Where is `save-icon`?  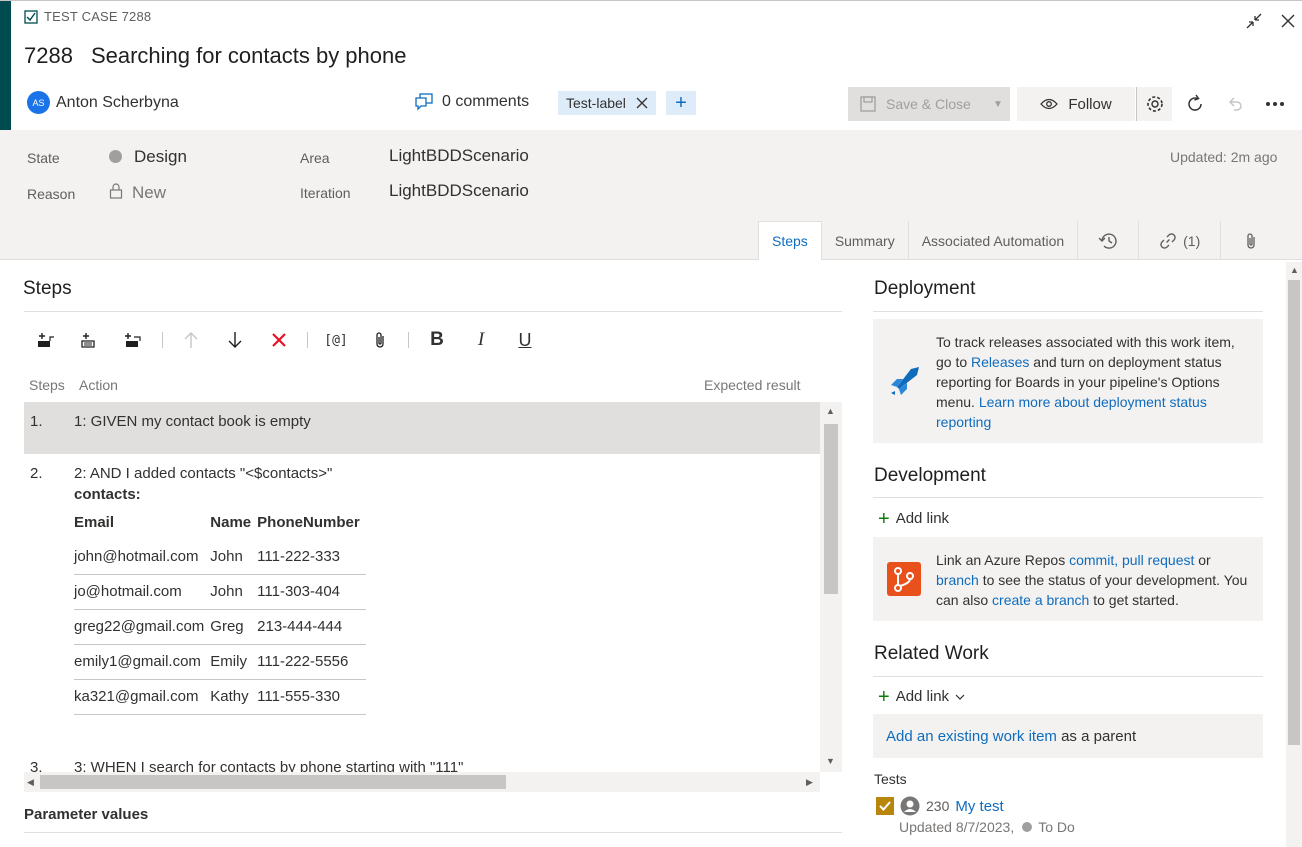 save-icon is located at coordinates (869, 104).